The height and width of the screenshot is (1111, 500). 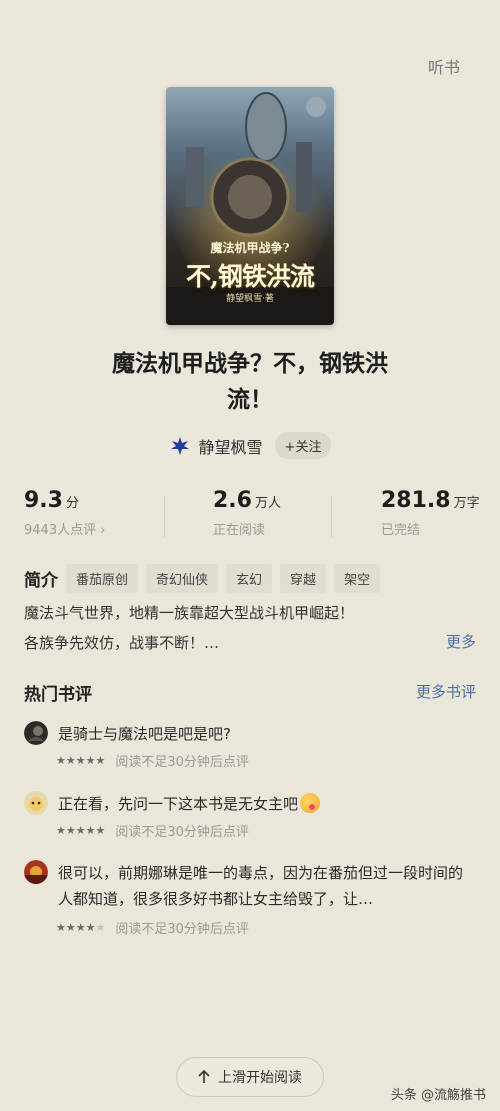 What do you see at coordinates (250, 276) in the screenshot?
I see `cover-title: 不,钢铁洪流` at bounding box center [250, 276].